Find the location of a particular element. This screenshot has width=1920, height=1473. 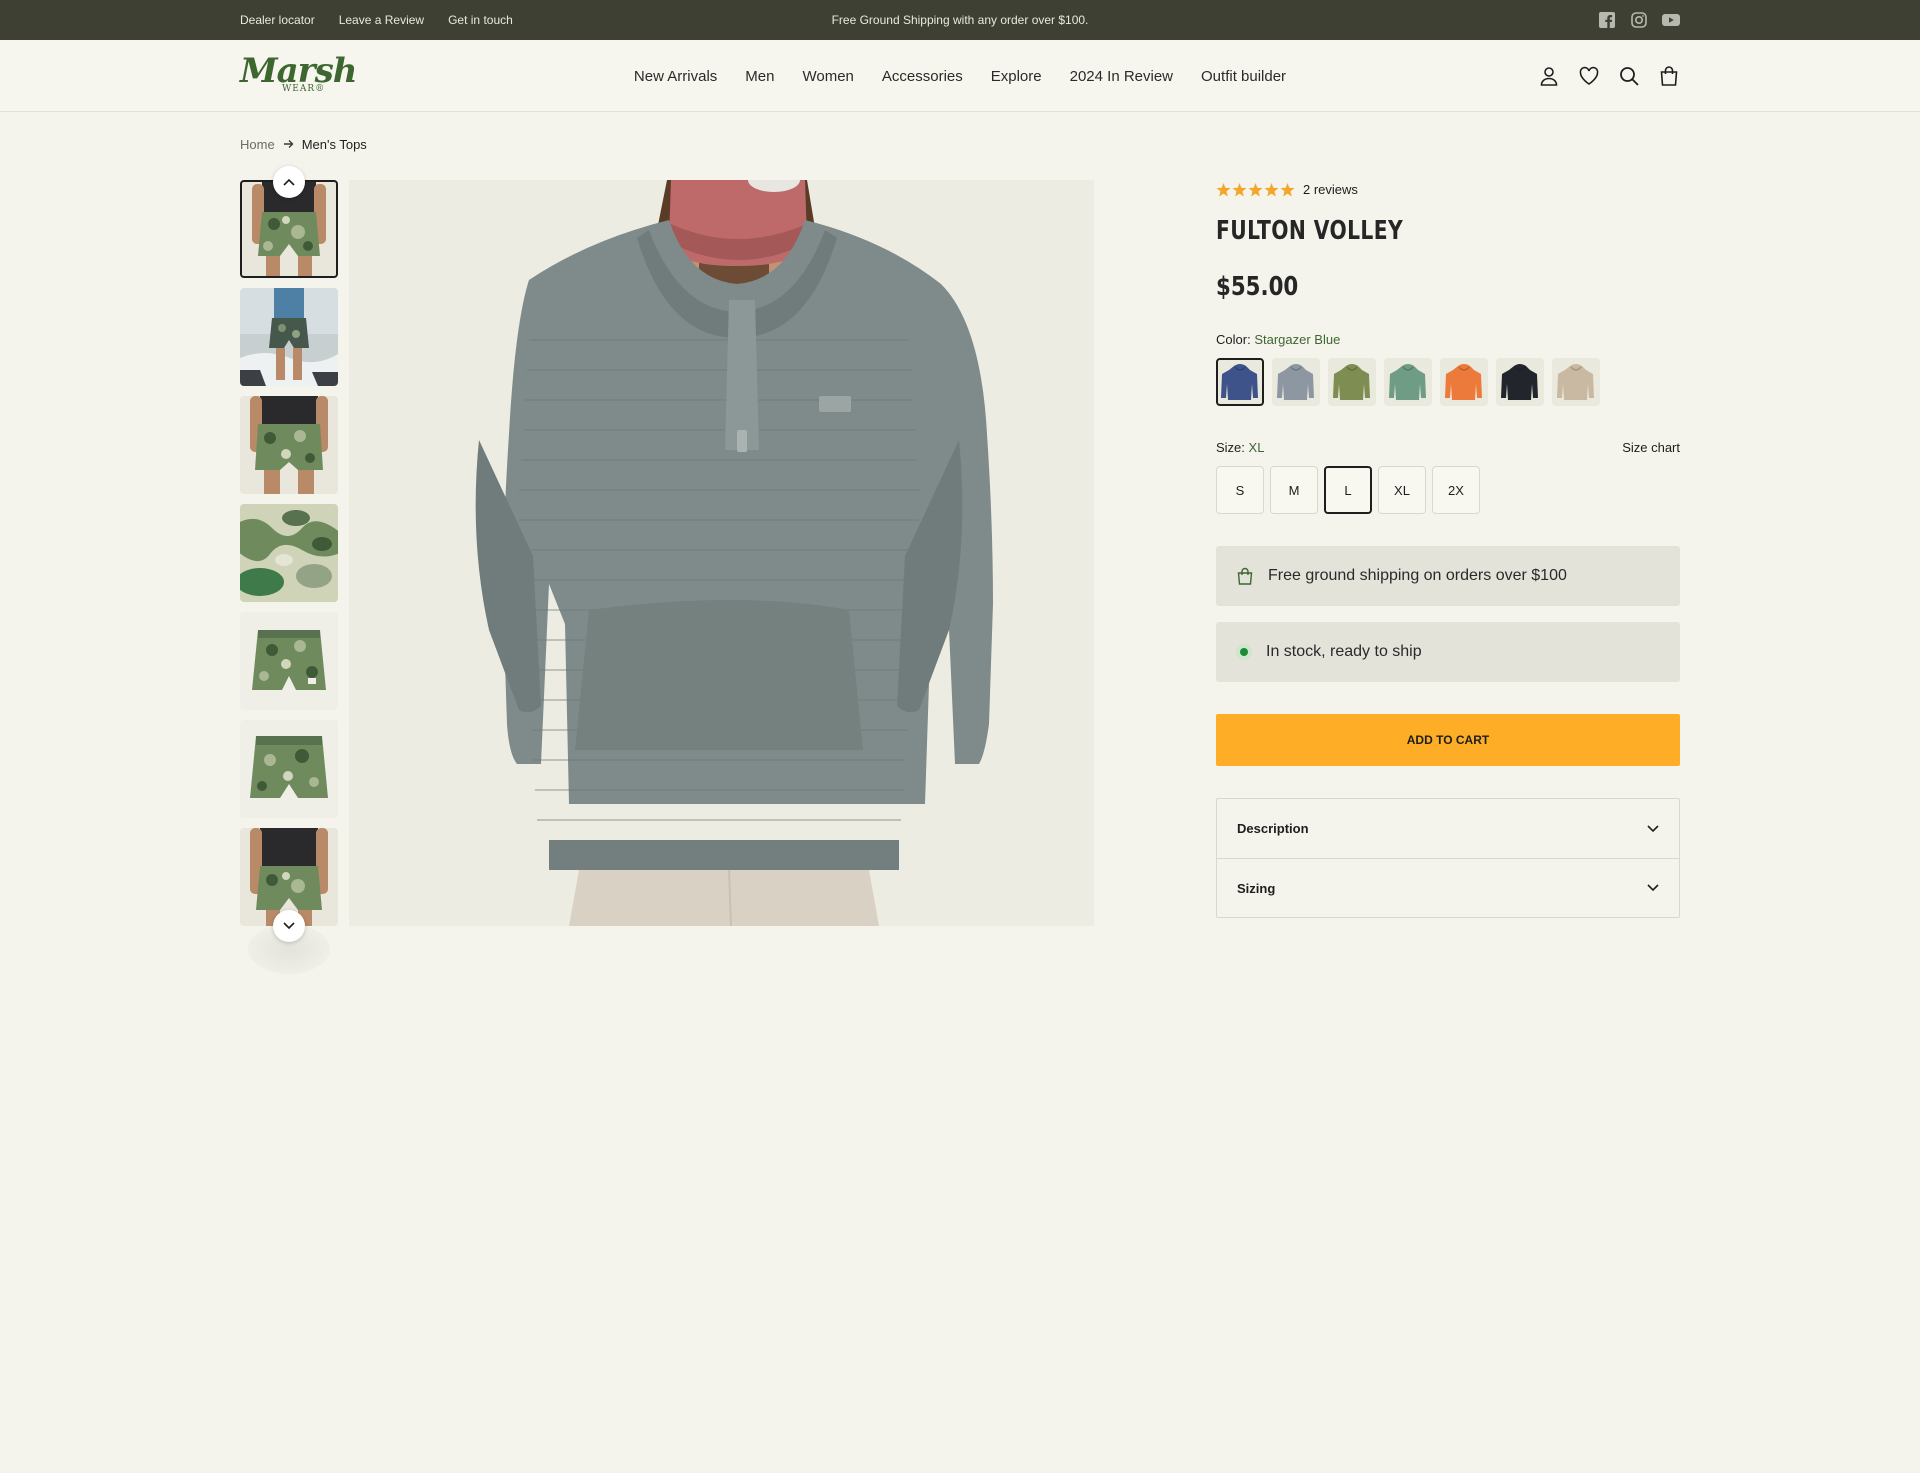

product-price: $55.00 is located at coordinates (1257, 287).